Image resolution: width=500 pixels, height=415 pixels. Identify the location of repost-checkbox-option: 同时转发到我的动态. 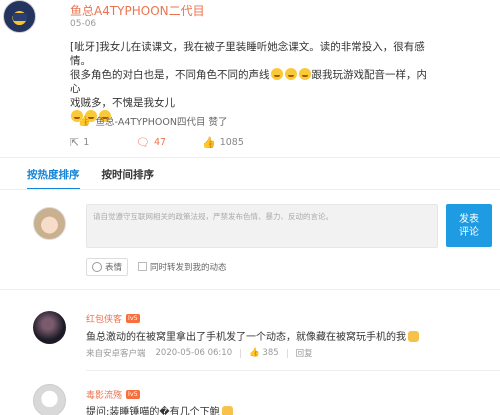
(182, 267).